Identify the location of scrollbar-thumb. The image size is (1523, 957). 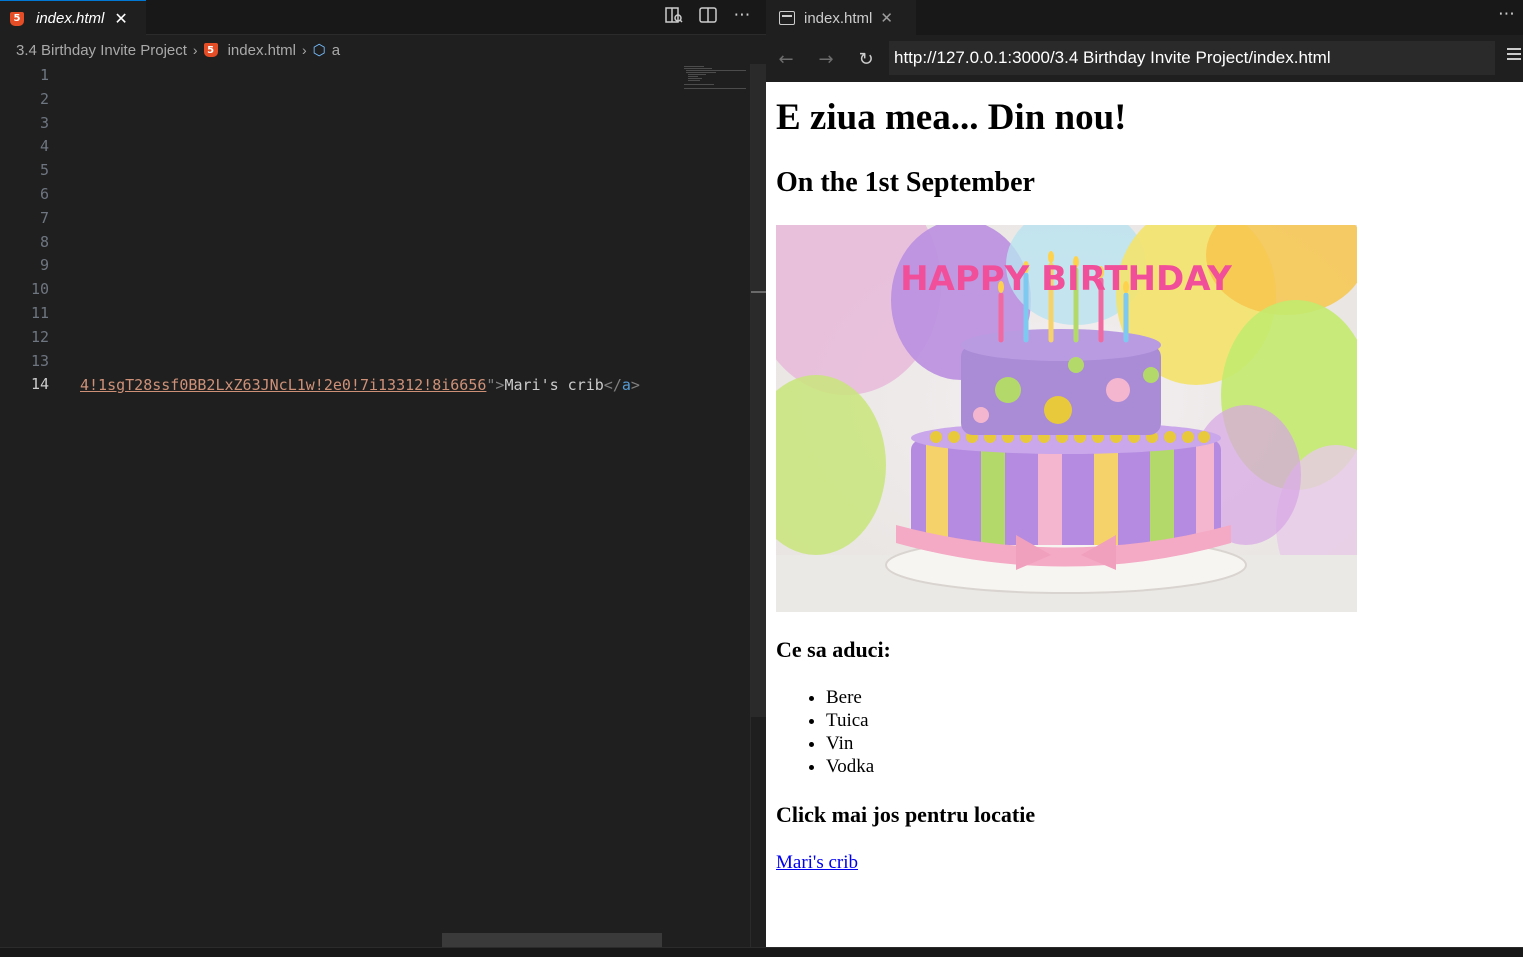
(758, 390).